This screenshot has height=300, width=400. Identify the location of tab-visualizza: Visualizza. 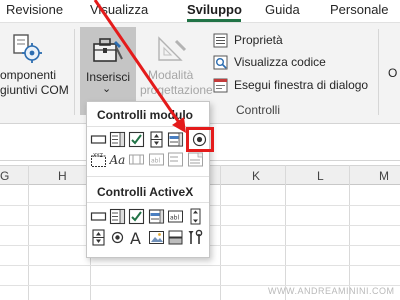
(119, 9).